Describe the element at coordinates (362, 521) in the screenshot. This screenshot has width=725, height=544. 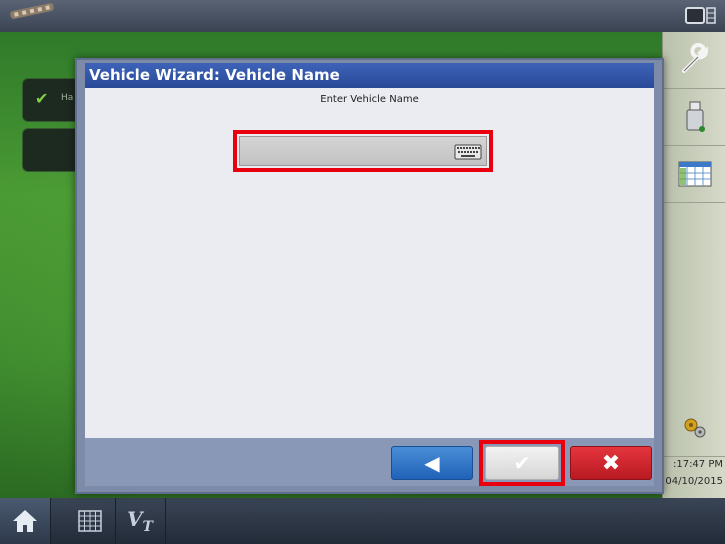
I see `bottom-nav: VT` at that location.